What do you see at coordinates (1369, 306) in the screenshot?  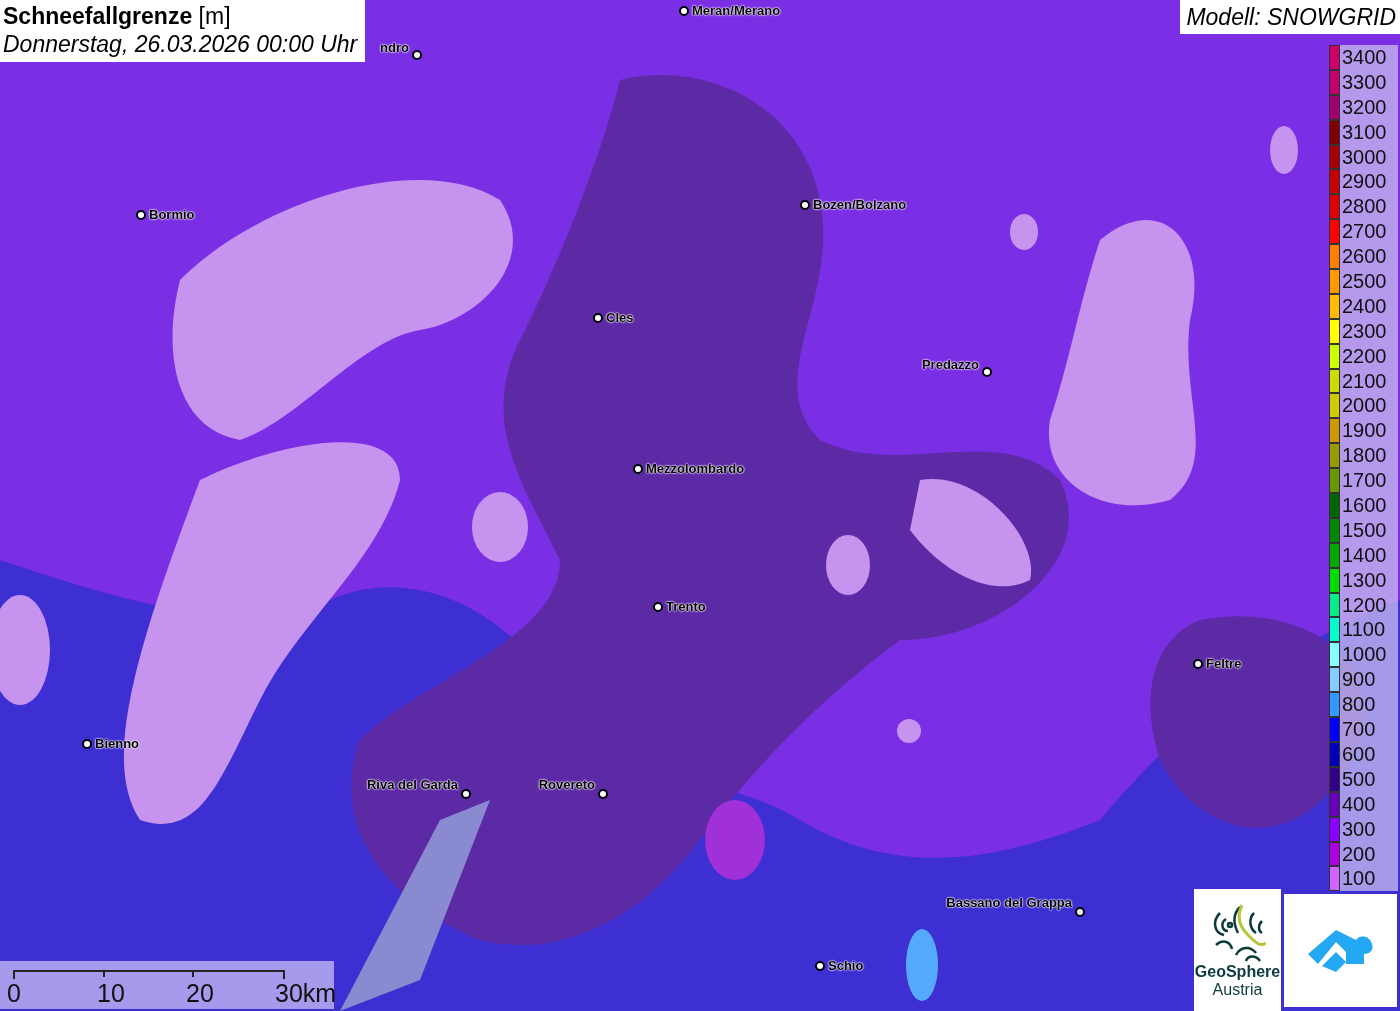 I see `legend-label: 2400` at bounding box center [1369, 306].